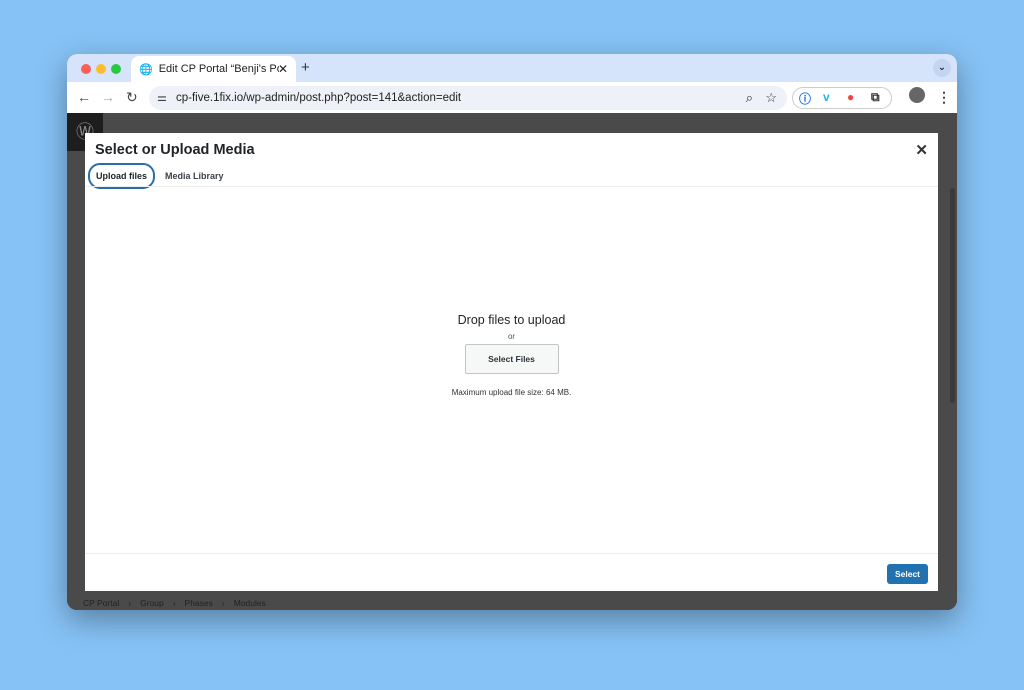  Describe the element at coordinates (116, 69) in the screenshot. I see `maximize-window-button` at that location.